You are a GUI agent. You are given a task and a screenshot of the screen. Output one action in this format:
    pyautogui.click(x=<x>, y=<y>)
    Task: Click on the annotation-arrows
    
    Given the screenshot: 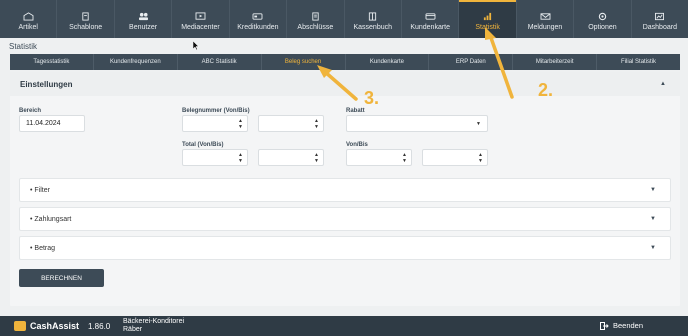 What is the action you would take?
    pyautogui.click(x=415, y=64)
    